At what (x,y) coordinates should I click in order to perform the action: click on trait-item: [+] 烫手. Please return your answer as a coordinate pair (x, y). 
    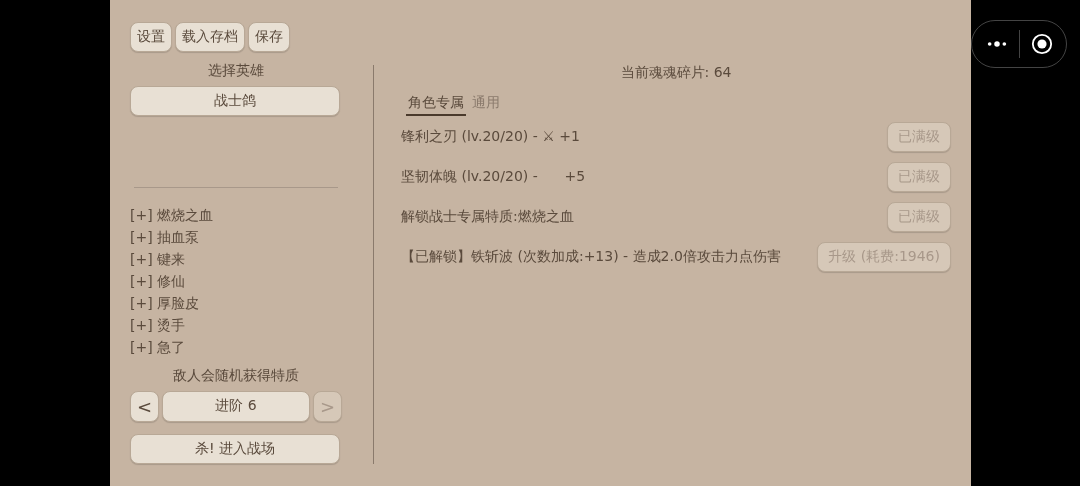
    Looking at the image, I should click on (236, 325).